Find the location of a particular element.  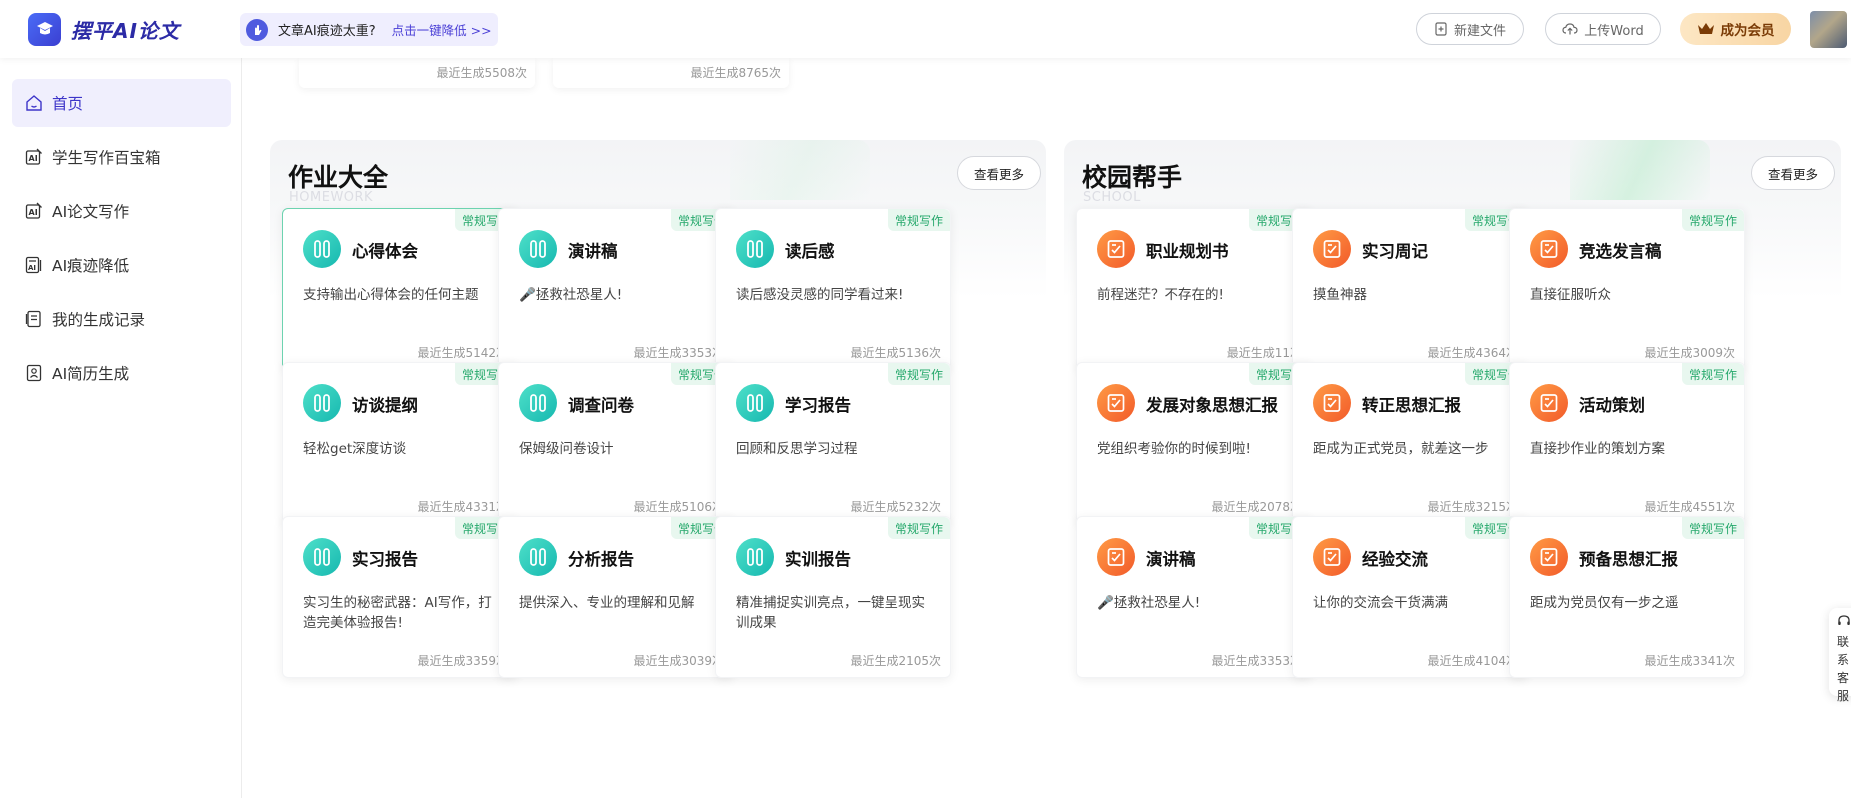

writing-card: 常规写作 职业规划书 前程迷茫？不存在的! 最近生成11次 is located at coordinates (1194, 289).